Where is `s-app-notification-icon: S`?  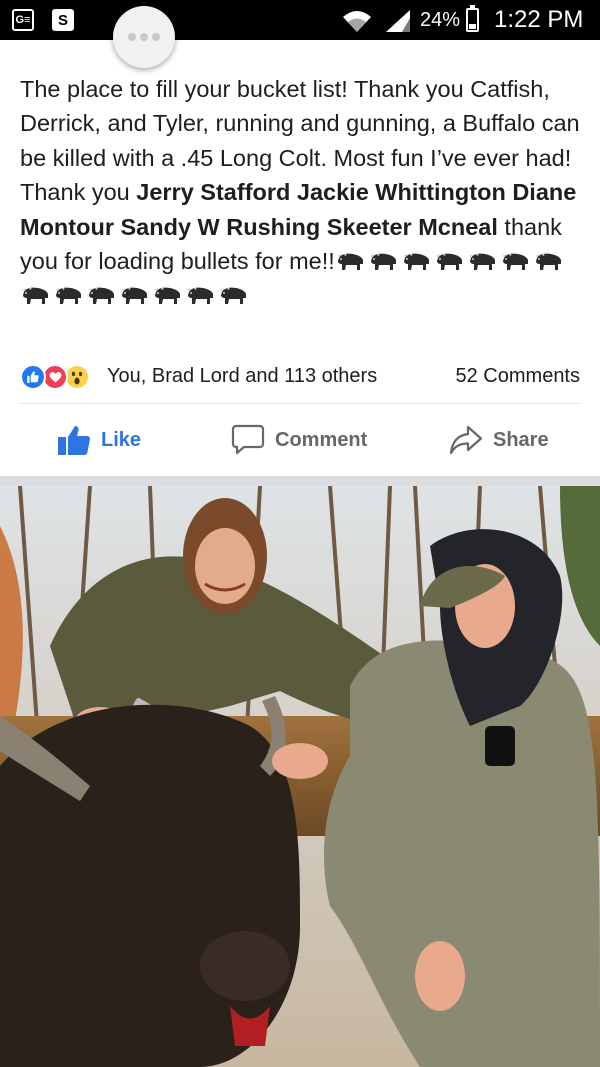 s-app-notification-icon: S is located at coordinates (63, 20).